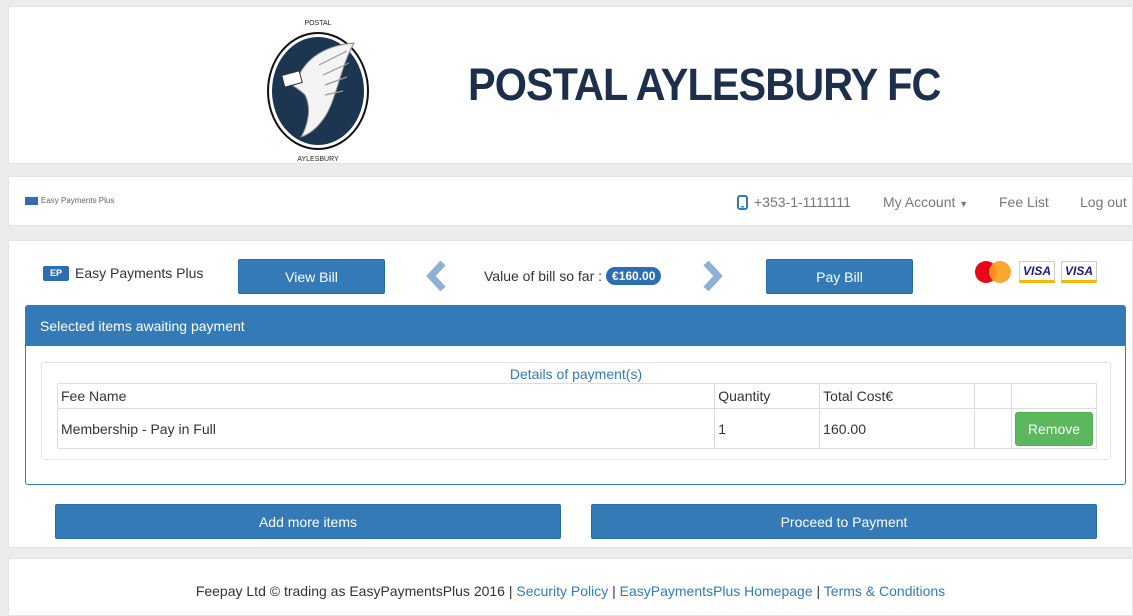 This screenshot has width=1133, height=616. Describe the element at coordinates (436, 276) in the screenshot. I see `chevron-left-icon` at that location.